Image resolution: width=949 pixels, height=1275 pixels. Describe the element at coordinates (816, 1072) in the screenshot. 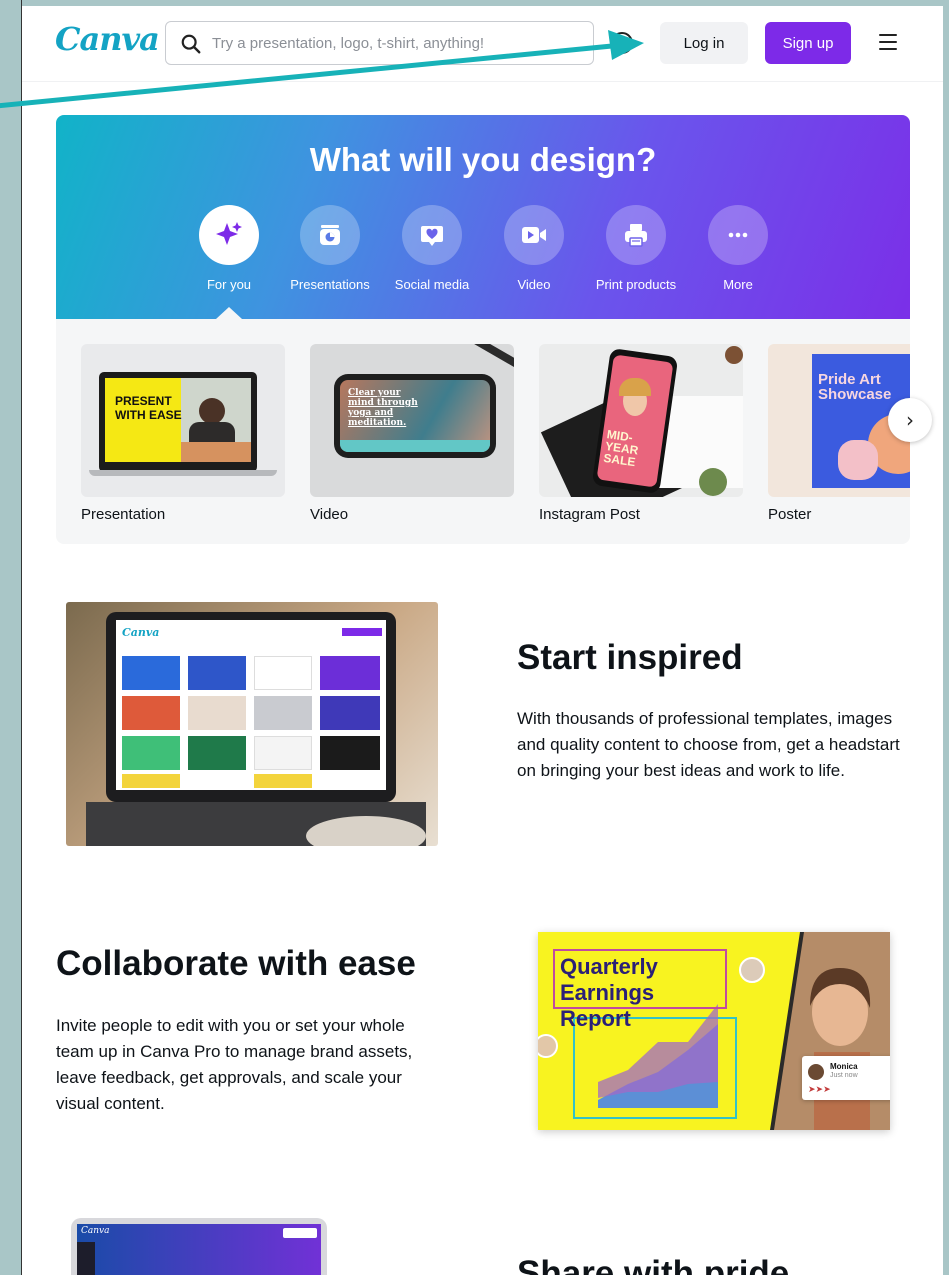

I see `avatar` at that location.